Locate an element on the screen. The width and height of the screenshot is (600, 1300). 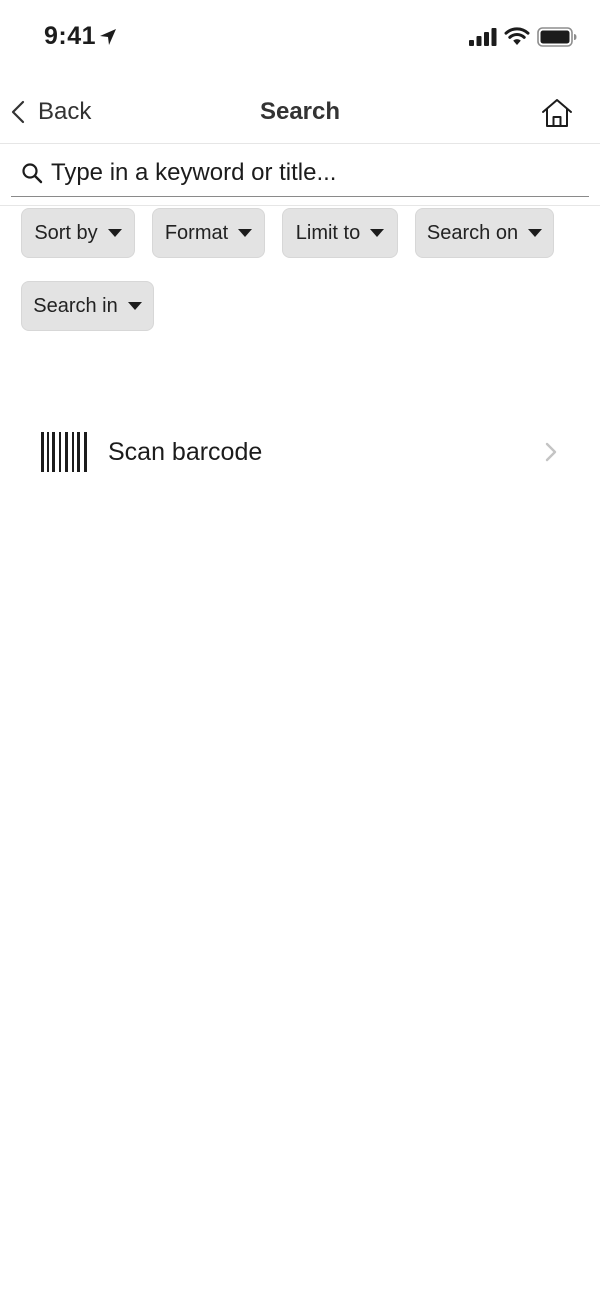
back-button: Back is located at coordinates (49, 112).